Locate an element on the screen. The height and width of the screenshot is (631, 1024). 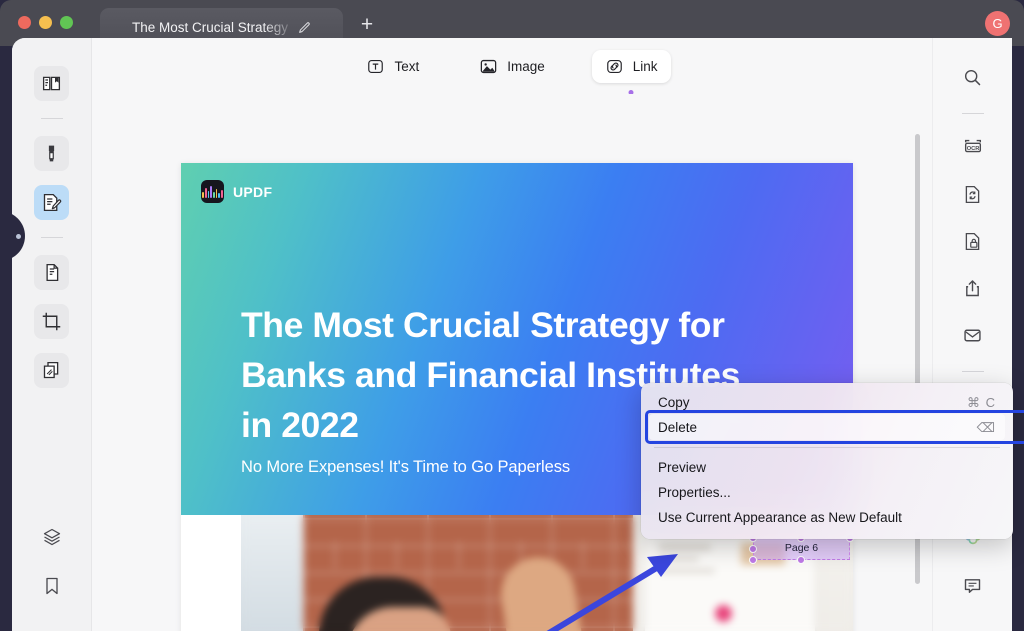
right-item-email is located at coordinates (973, 335).